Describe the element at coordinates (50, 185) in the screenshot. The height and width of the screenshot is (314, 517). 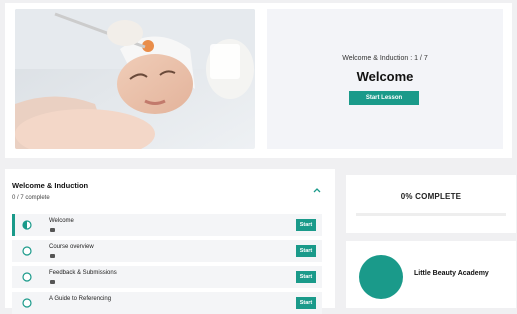
I see `module-title: Welcome & Induction` at that location.